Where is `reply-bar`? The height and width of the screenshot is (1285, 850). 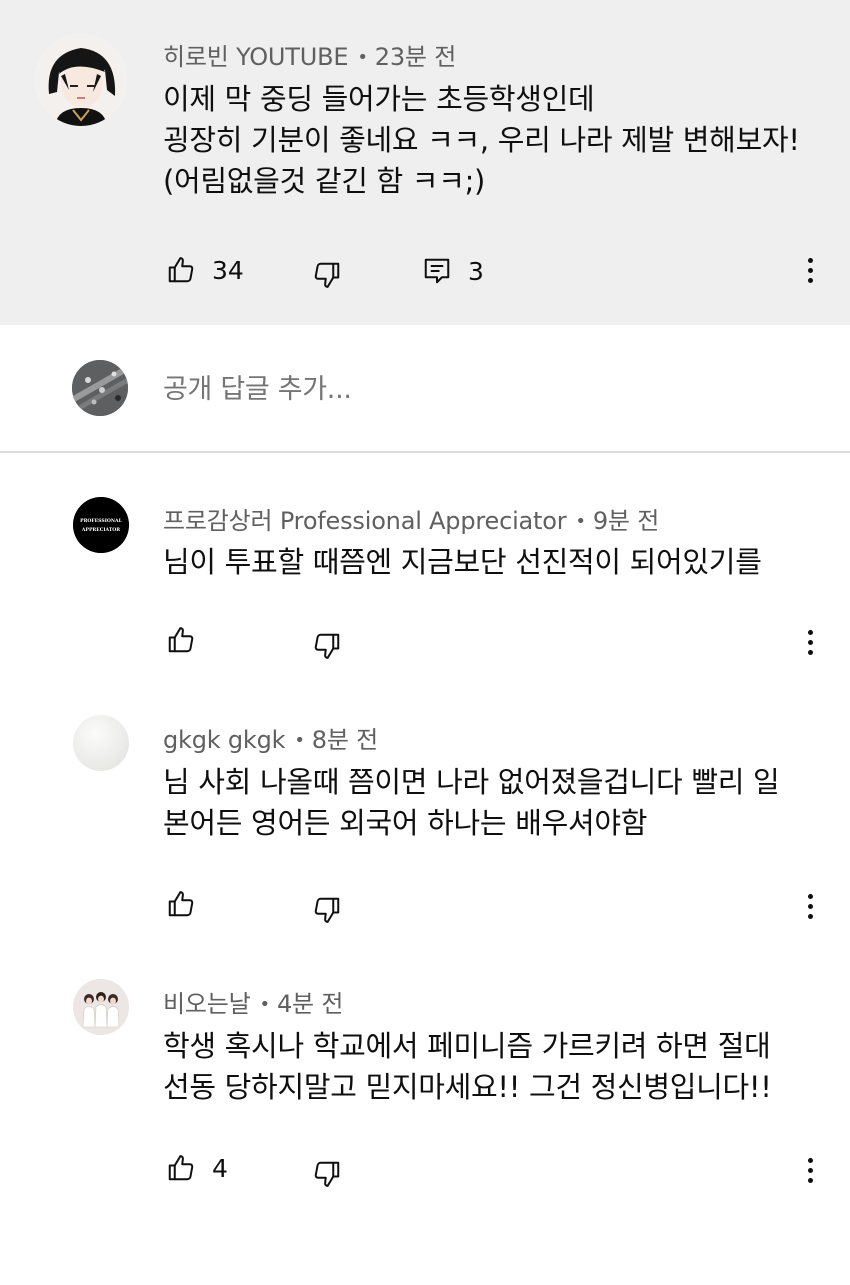 reply-bar is located at coordinates (425, 389).